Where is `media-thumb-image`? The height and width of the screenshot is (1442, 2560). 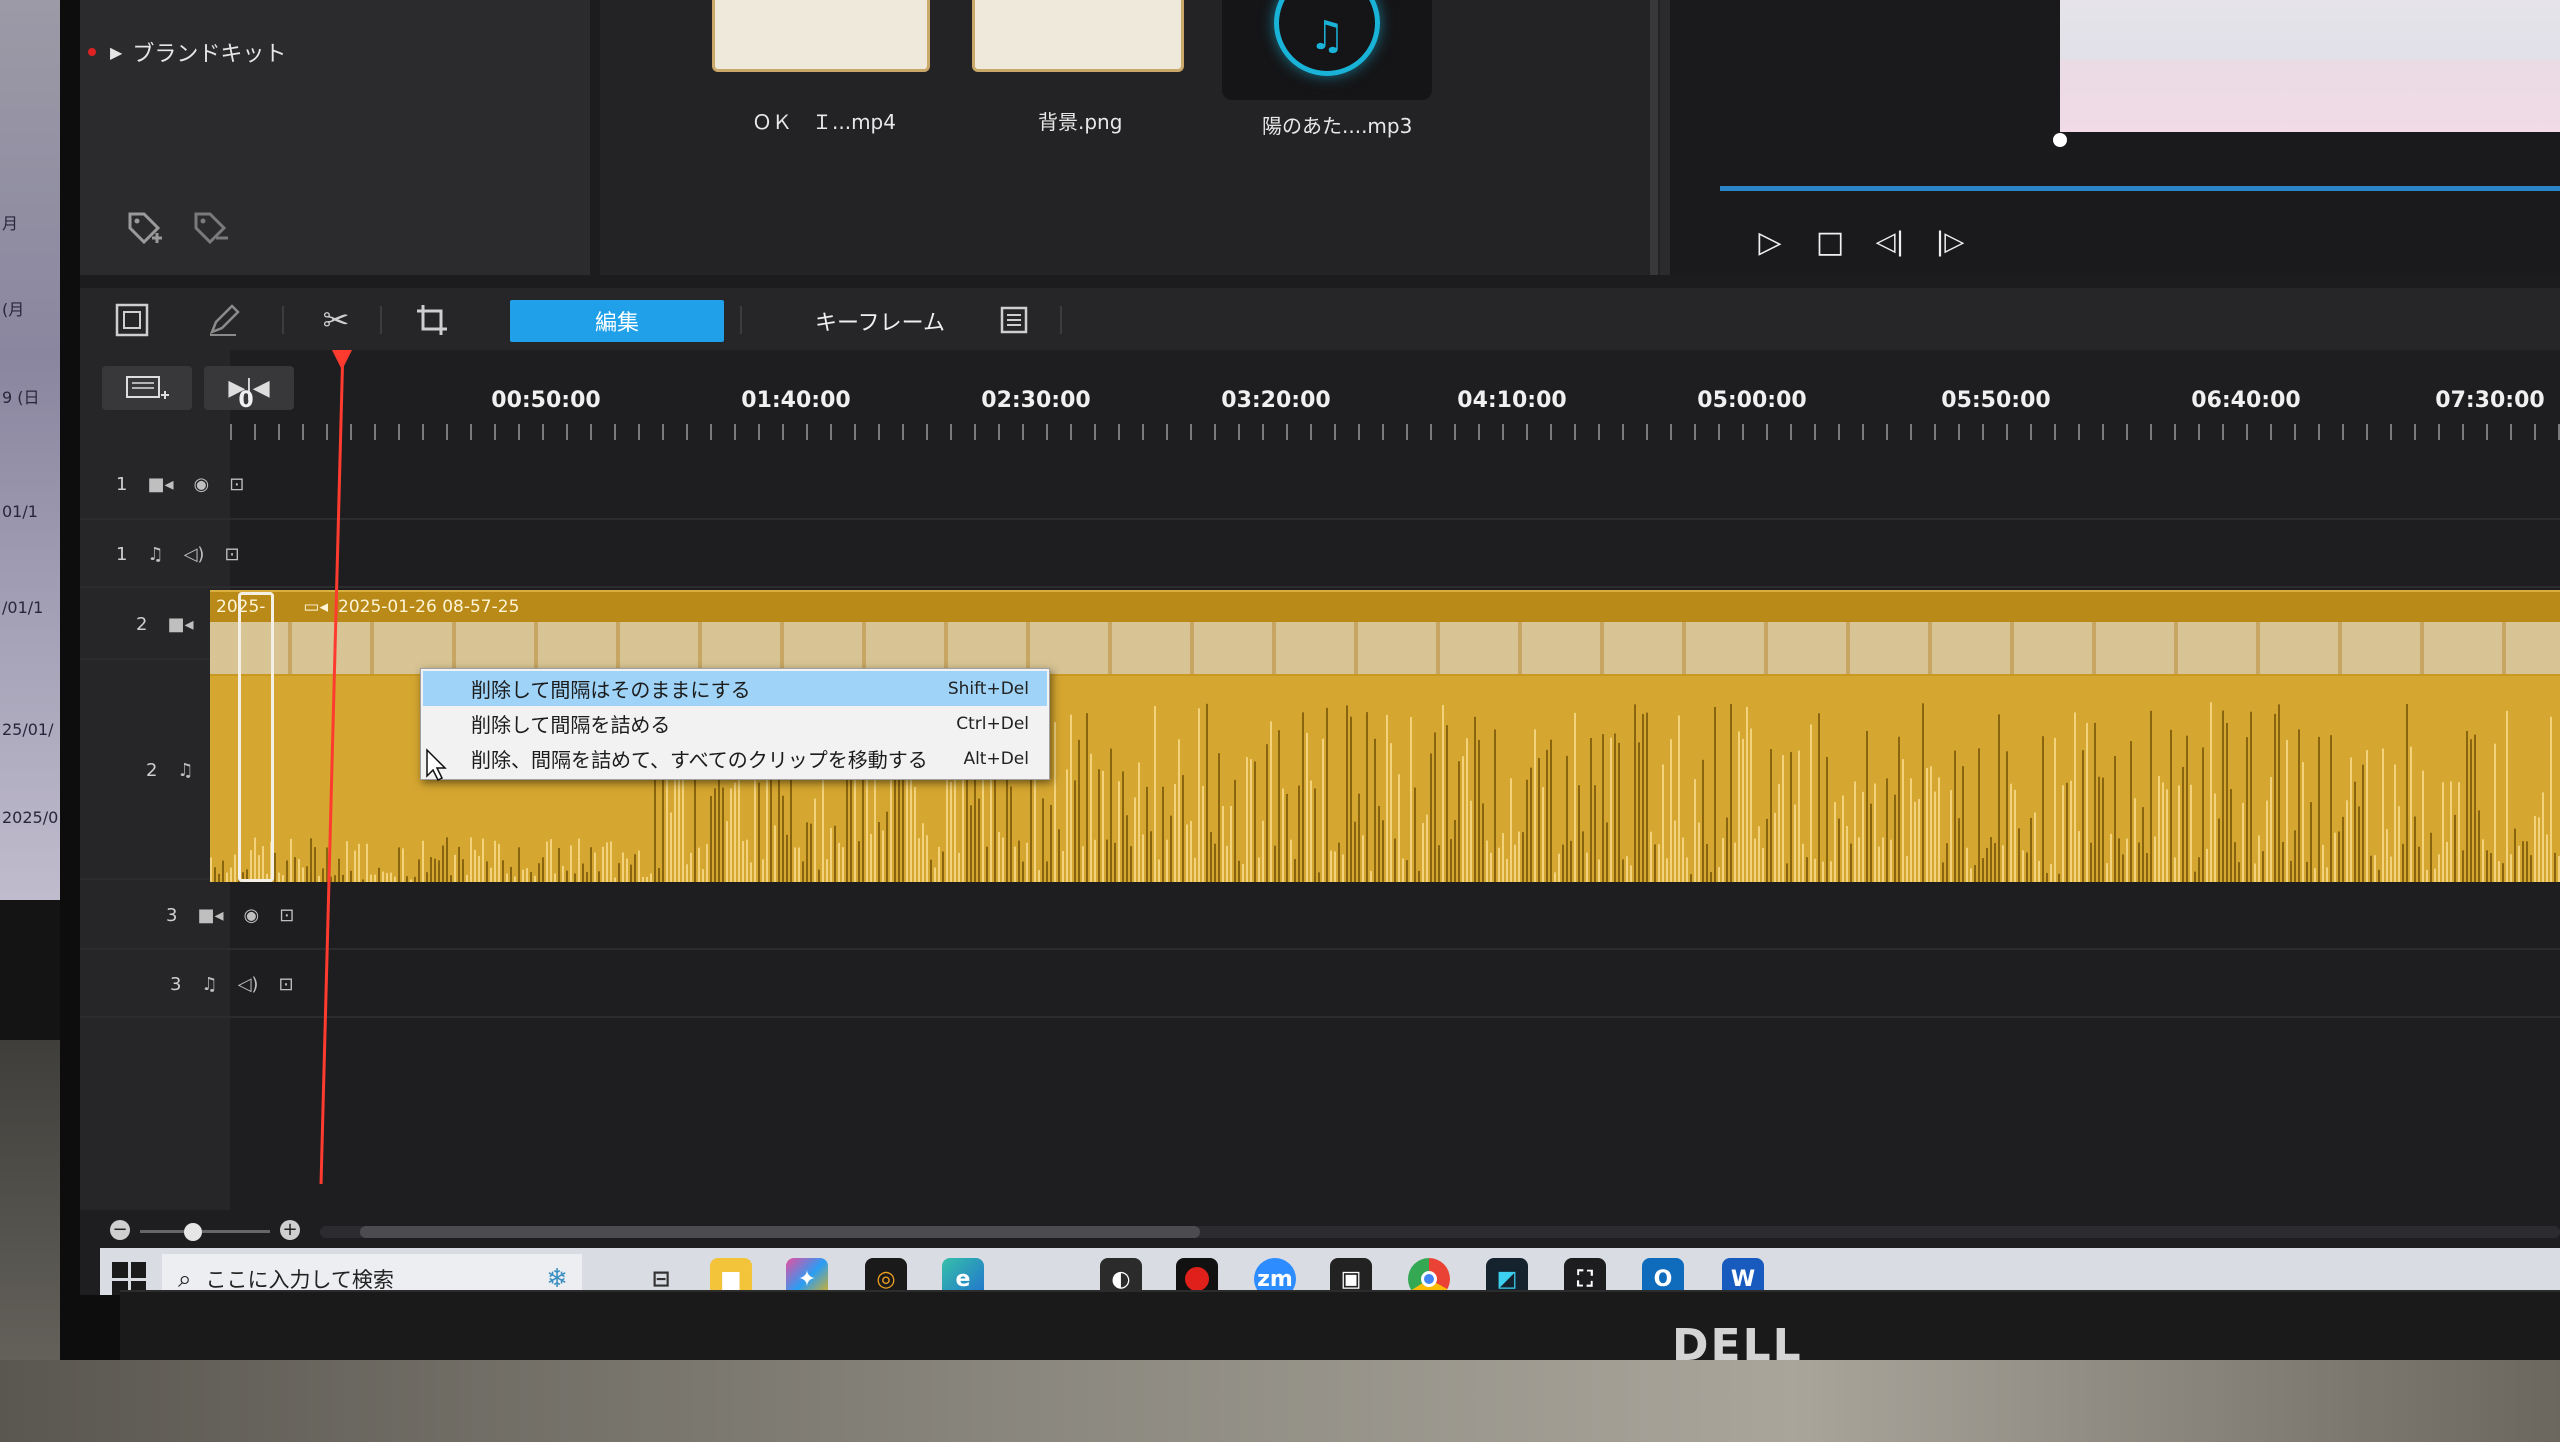 media-thumb-image is located at coordinates (1078, 36).